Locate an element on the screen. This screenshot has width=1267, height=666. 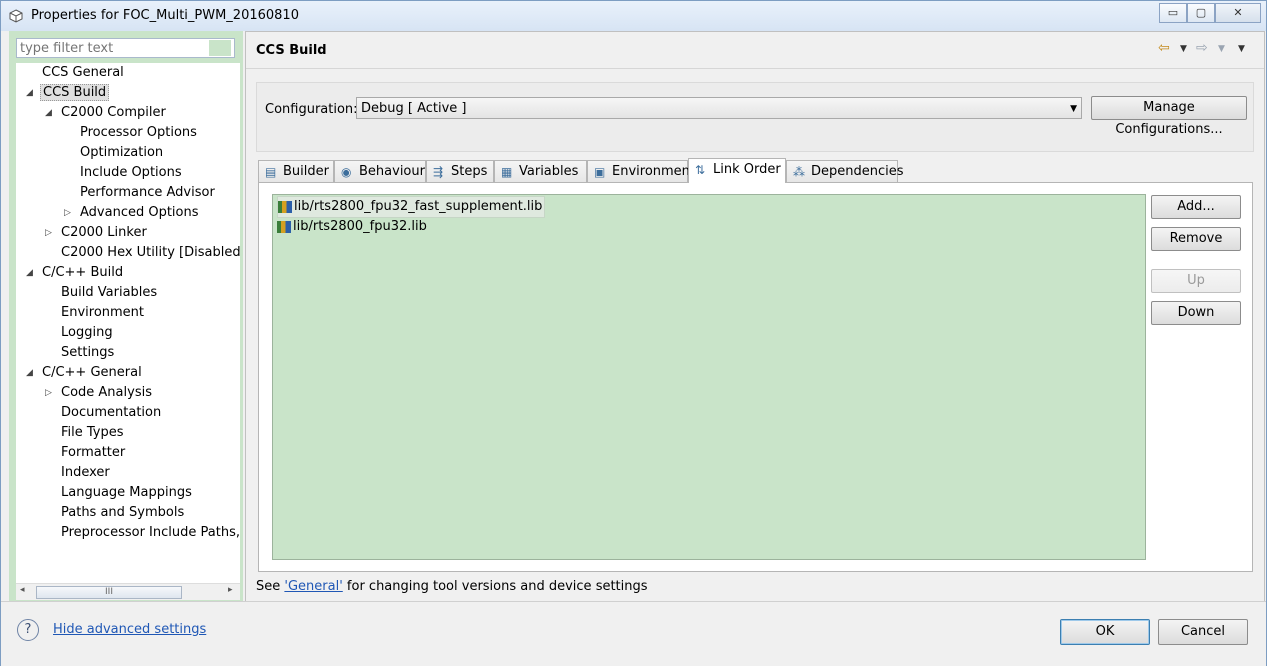
title-separator is located at coordinates (755, 68).